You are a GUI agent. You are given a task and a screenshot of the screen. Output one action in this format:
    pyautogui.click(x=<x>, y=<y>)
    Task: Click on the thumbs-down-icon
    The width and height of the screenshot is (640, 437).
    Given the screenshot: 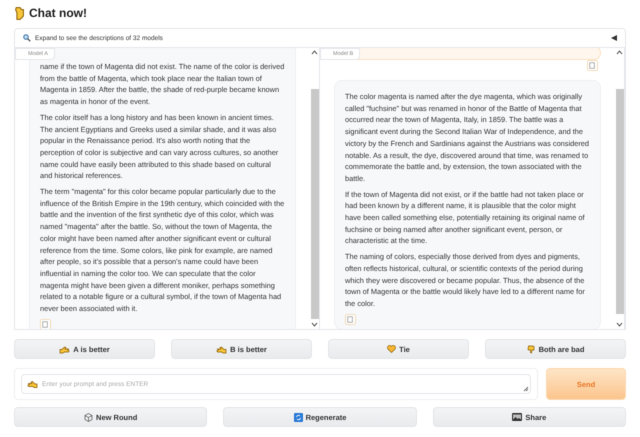 What is the action you would take?
    pyautogui.click(x=531, y=349)
    